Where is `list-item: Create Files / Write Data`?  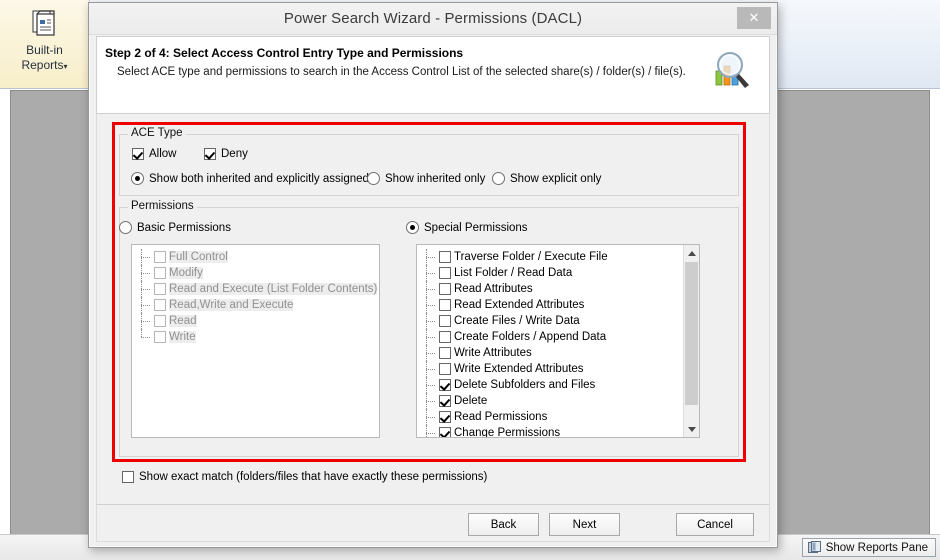 list-item: Create Files / Write Data is located at coordinates (550, 321).